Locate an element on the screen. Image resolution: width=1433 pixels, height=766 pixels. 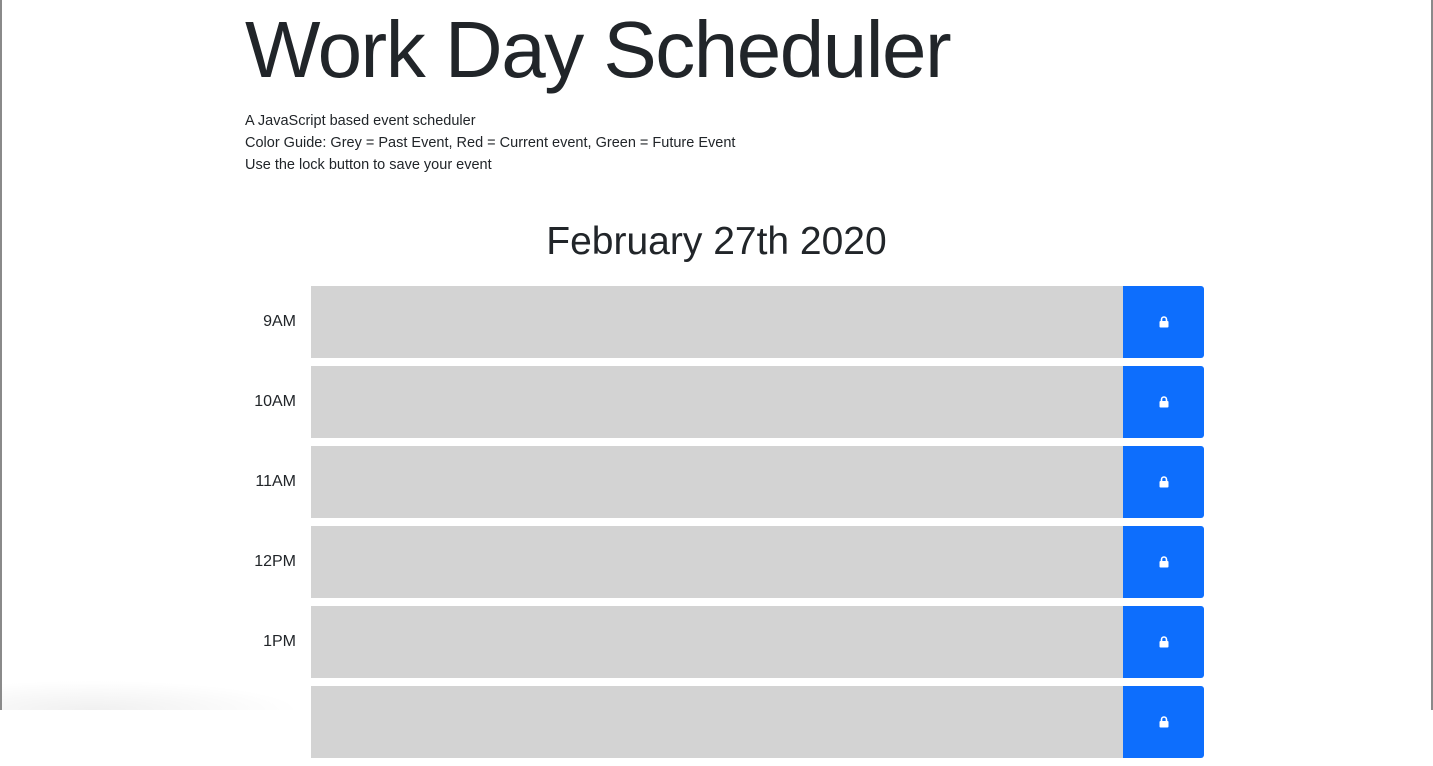
time-block-row: 9AM is located at coordinates (724, 322).